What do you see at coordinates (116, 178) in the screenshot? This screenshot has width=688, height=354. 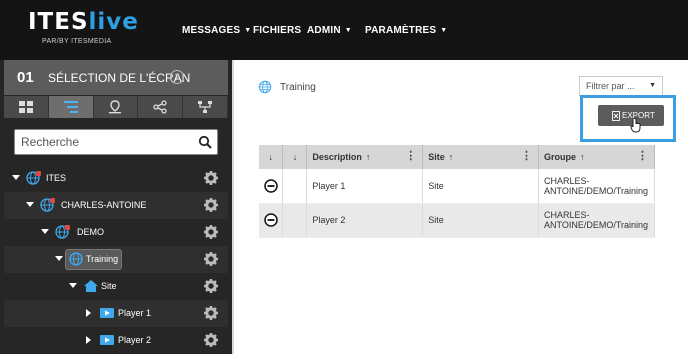 I see `tree-item-ites: ITES` at bounding box center [116, 178].